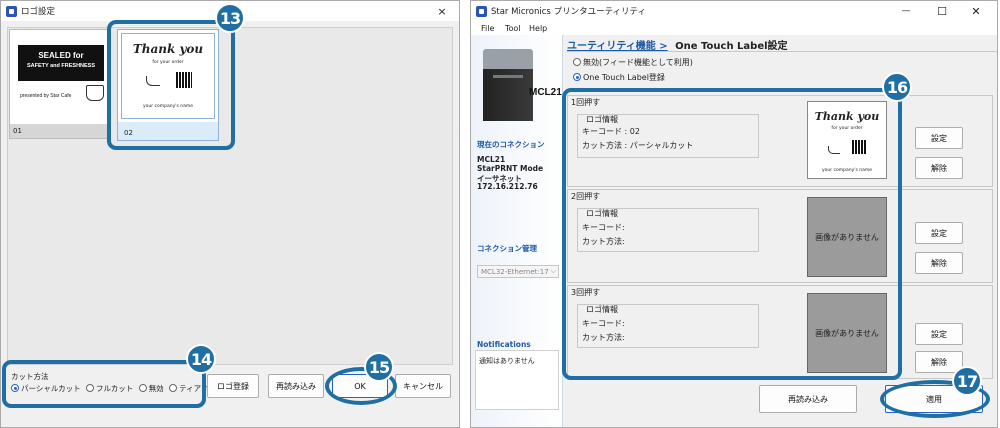  I want to click on press-3-set-button: 設定, so click(939, 334).